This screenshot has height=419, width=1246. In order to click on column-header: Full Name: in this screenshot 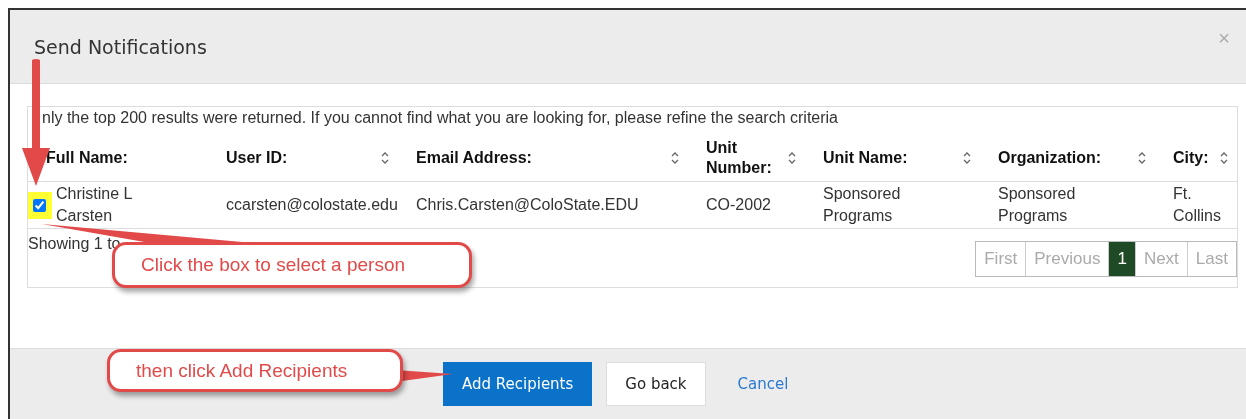, I will do `click(87, 158)`.